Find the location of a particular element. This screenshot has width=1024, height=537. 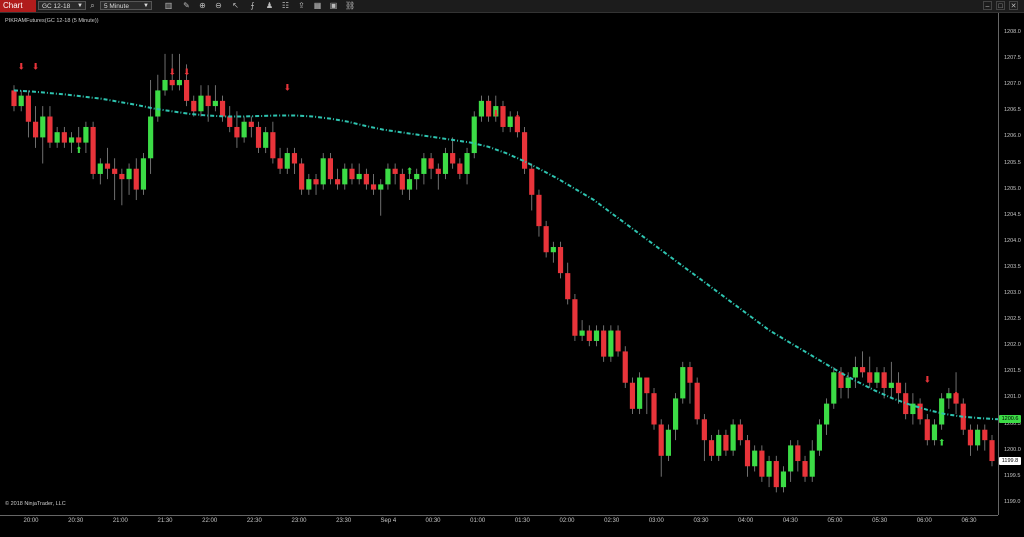

zoom-in-icon: ⊕ is located at coordinates (202, 5).